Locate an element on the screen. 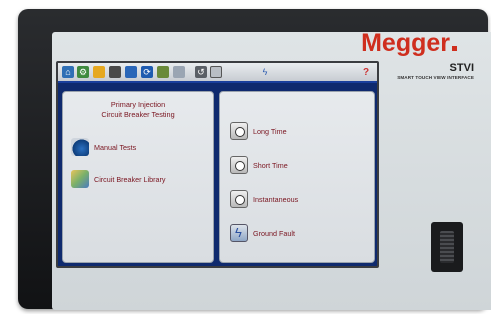 Image resolution: width=491 pixels, height=314 pixels. library-icon is located at coordinates (80, 179).